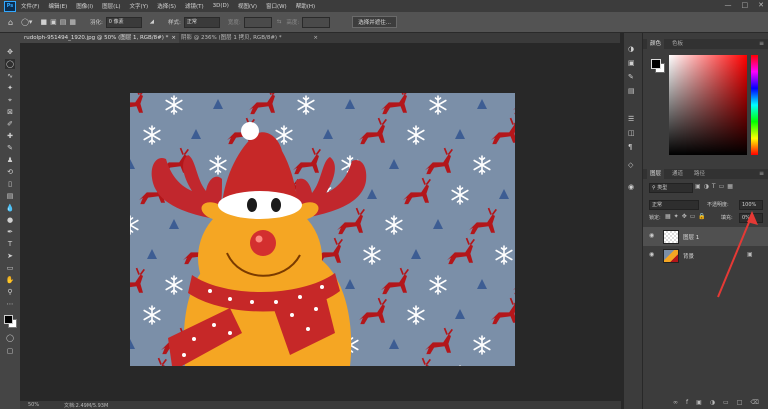 The image size is (768, 409). Describe the element at coordinates (10, 268) in the screenshot. I see `shape-tool-icon: ▭` at that location.